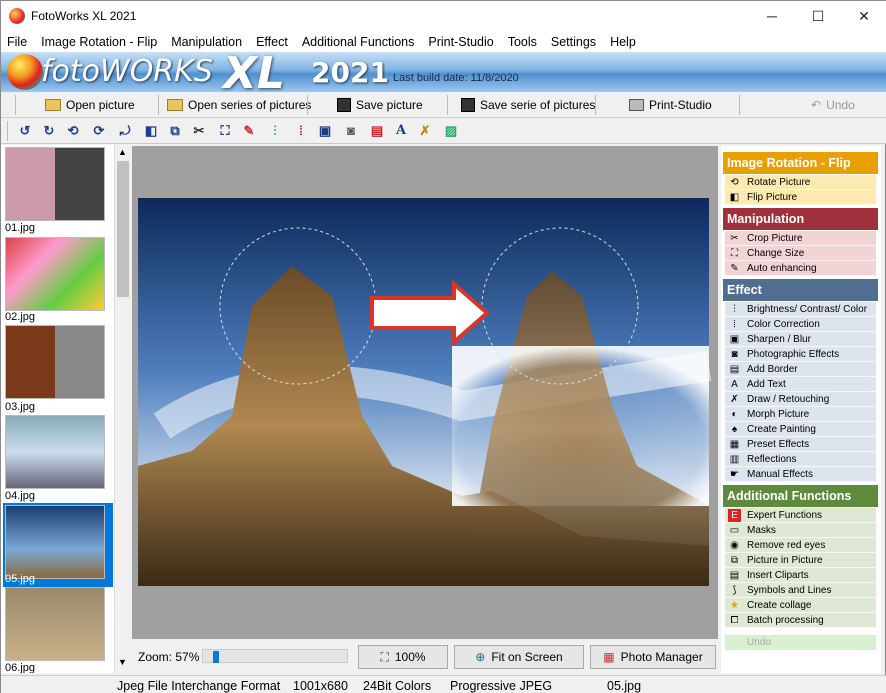  I want to click on open-picture-button: Open picture, so click(90, 105).